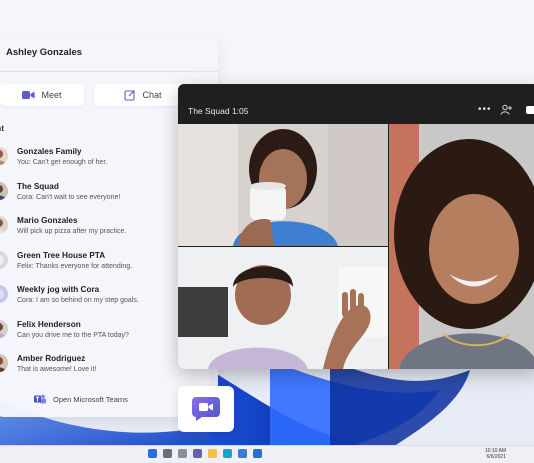 The width and height of the screenshot is (534, 463). What do you see at coordinates (205, 453) in the screenshot?
I see `taskbar-icons` at bounding box center [205, 453].